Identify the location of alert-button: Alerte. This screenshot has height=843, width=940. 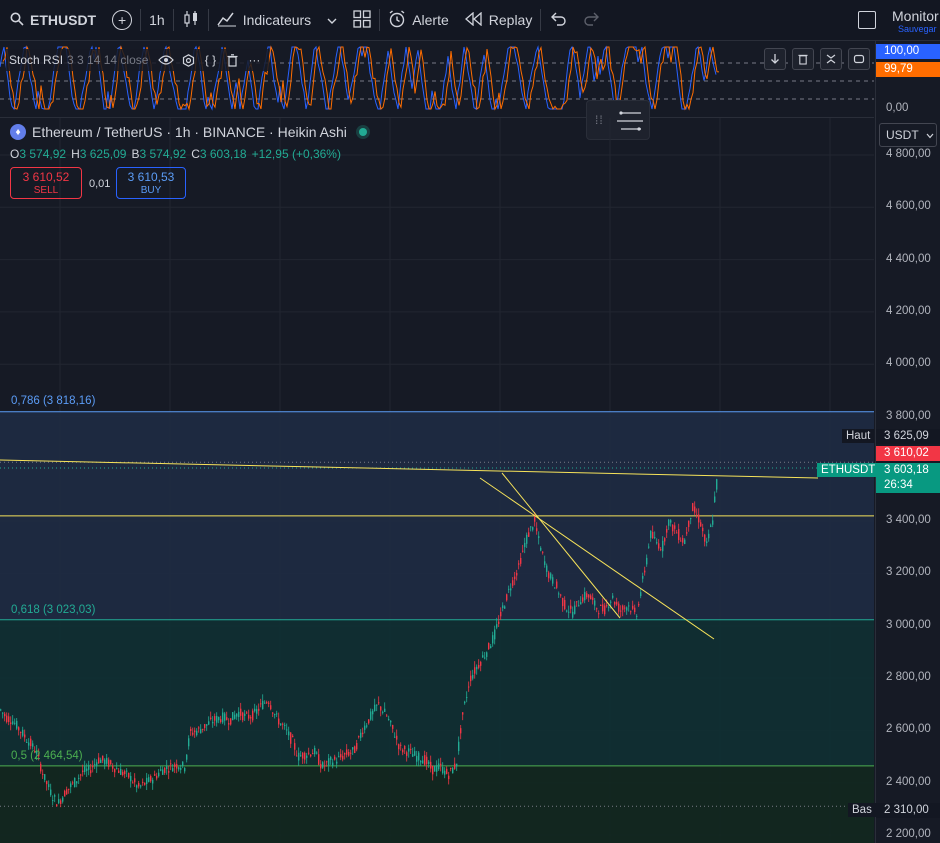
(418, 20).